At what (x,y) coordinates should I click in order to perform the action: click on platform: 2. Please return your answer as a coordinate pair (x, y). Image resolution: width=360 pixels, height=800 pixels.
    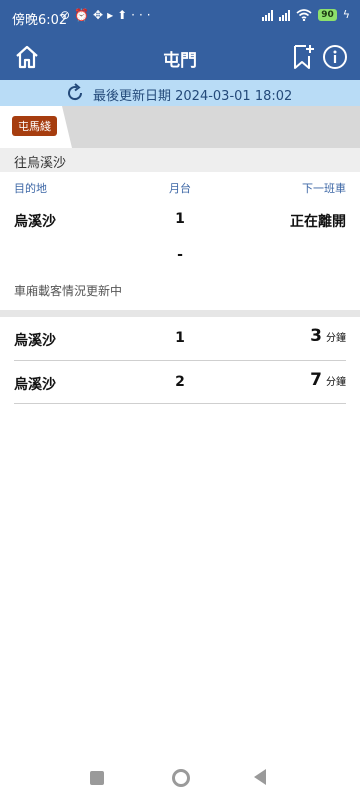
    Looking at the image, I should click on (180, 382).